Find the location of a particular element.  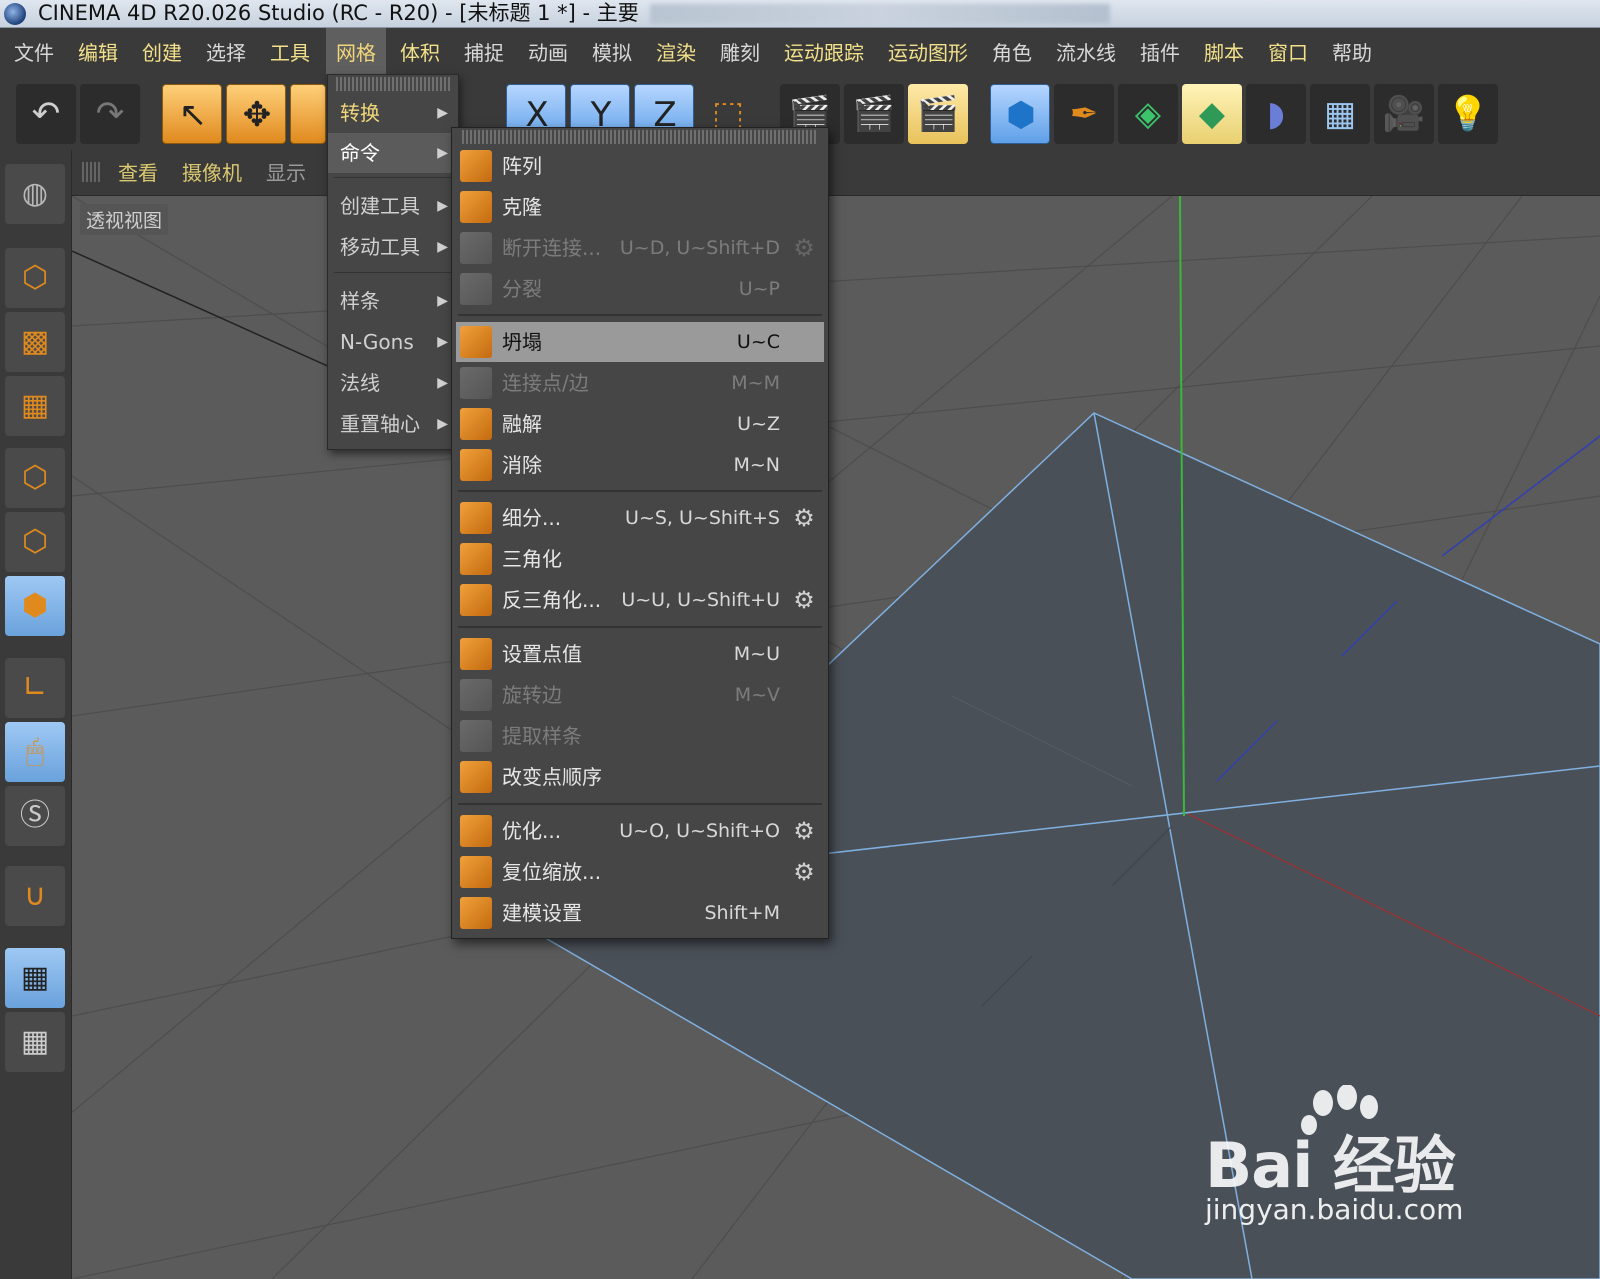

mouse-icon: 🖱 is located at coordinates (35, 751).